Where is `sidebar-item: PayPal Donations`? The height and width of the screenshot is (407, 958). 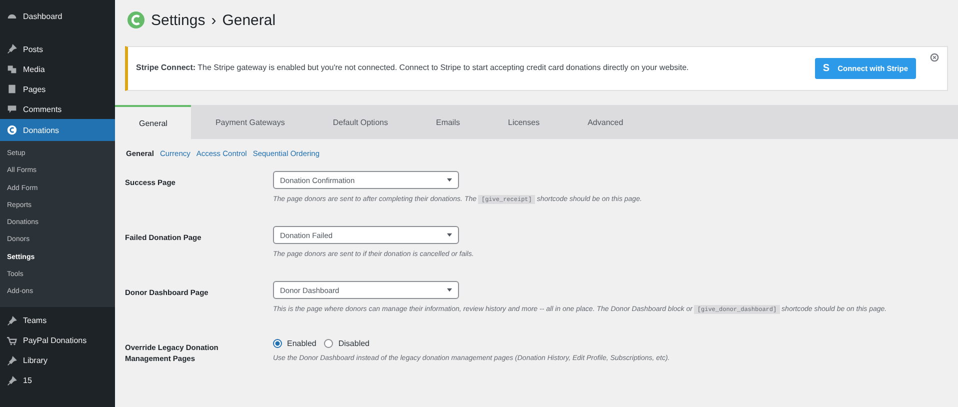
sidebar-item: PayPal Donations is located at coordinates (57, 340).